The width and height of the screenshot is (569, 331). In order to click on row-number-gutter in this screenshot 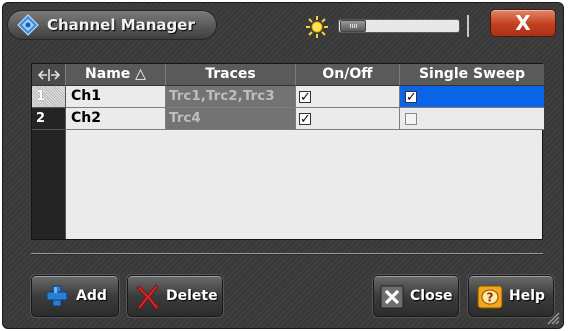, I will do `click(49, 184)`.